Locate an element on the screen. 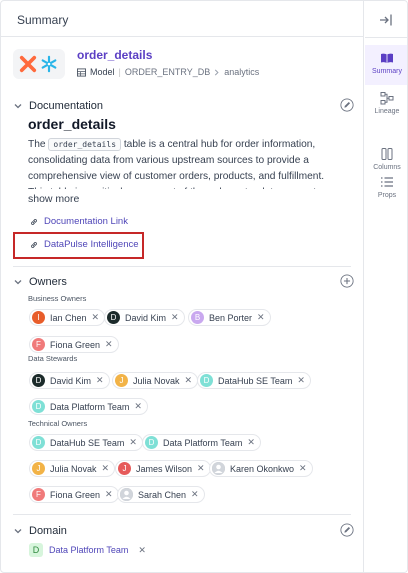 This screenshot has height=573, width=408. owner-group-label: Technical Owners is located at coordinates (58, 423).